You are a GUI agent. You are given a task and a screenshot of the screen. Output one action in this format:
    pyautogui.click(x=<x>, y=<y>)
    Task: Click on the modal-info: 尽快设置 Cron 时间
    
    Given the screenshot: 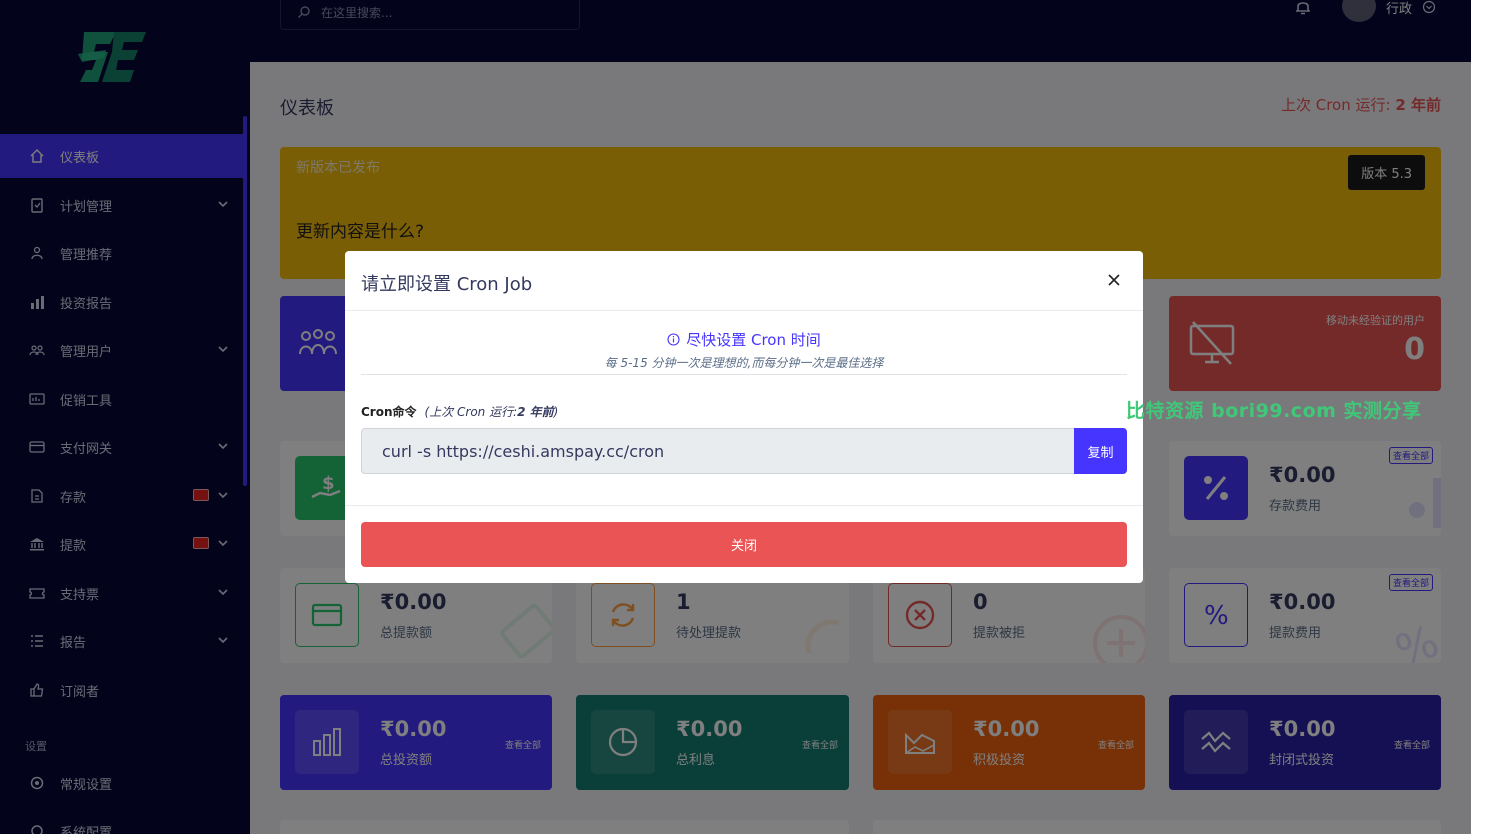 What is the action you would take?
    pyautogui.click(x=744, y=339)
    